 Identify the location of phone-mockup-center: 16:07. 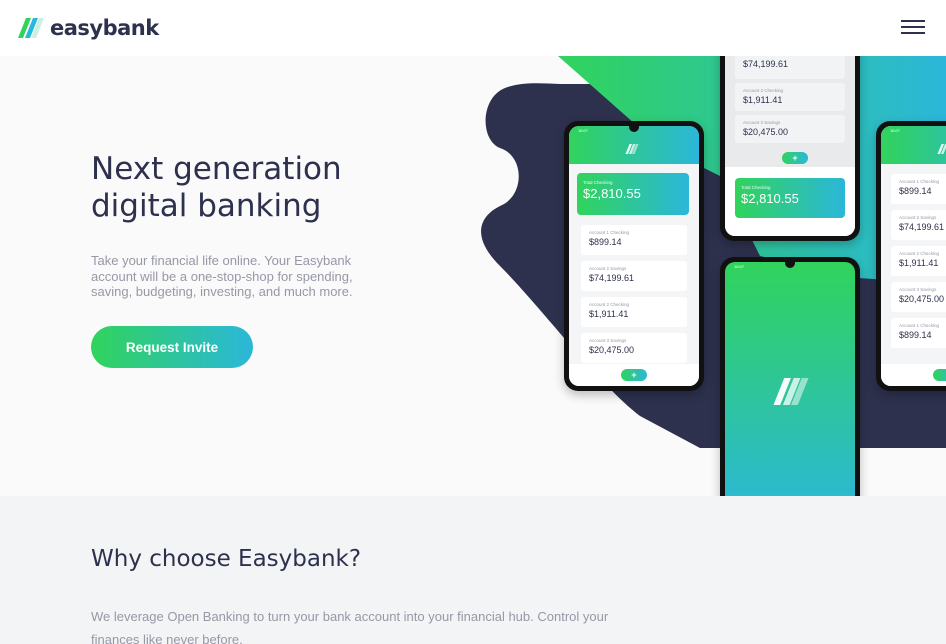
(790, 376).